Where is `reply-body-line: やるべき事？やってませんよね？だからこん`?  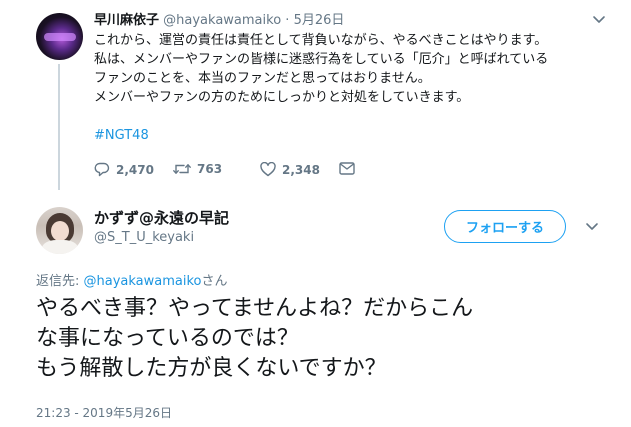
reply-body-line: やるべき事？やってませんよね？だからこん is located at coordinates (255, 308).